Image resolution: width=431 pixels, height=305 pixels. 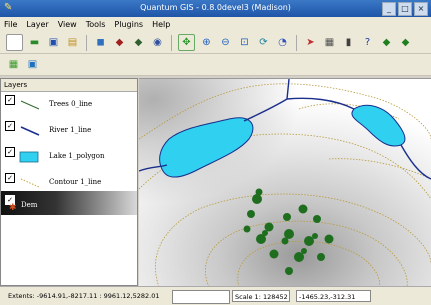 What do you see at coordinates (13, 208) in the screenshot?
I see `raster-layer-icon: ✱` at bounding box center [13, 208].